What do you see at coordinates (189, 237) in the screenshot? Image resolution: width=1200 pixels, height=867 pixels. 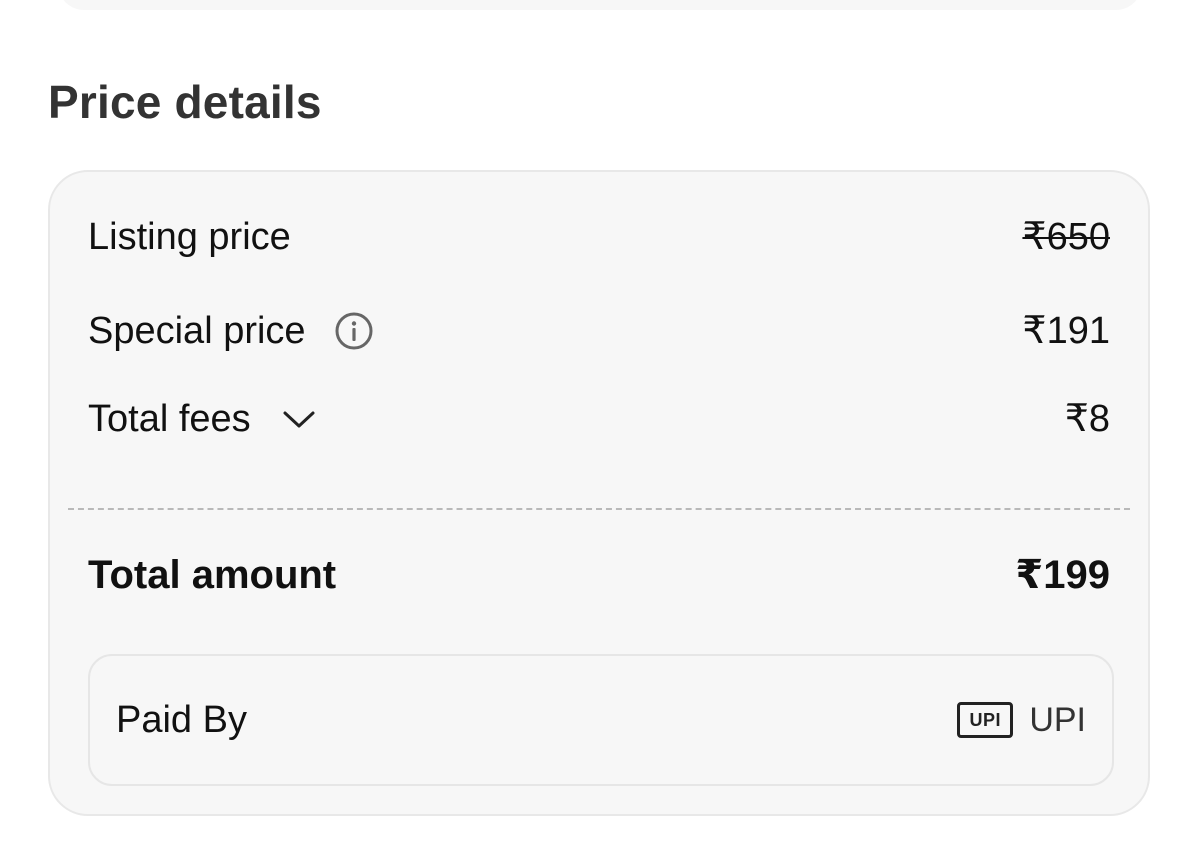 I see `listing-price-label: Listing price` at bounding box center [189, 237].